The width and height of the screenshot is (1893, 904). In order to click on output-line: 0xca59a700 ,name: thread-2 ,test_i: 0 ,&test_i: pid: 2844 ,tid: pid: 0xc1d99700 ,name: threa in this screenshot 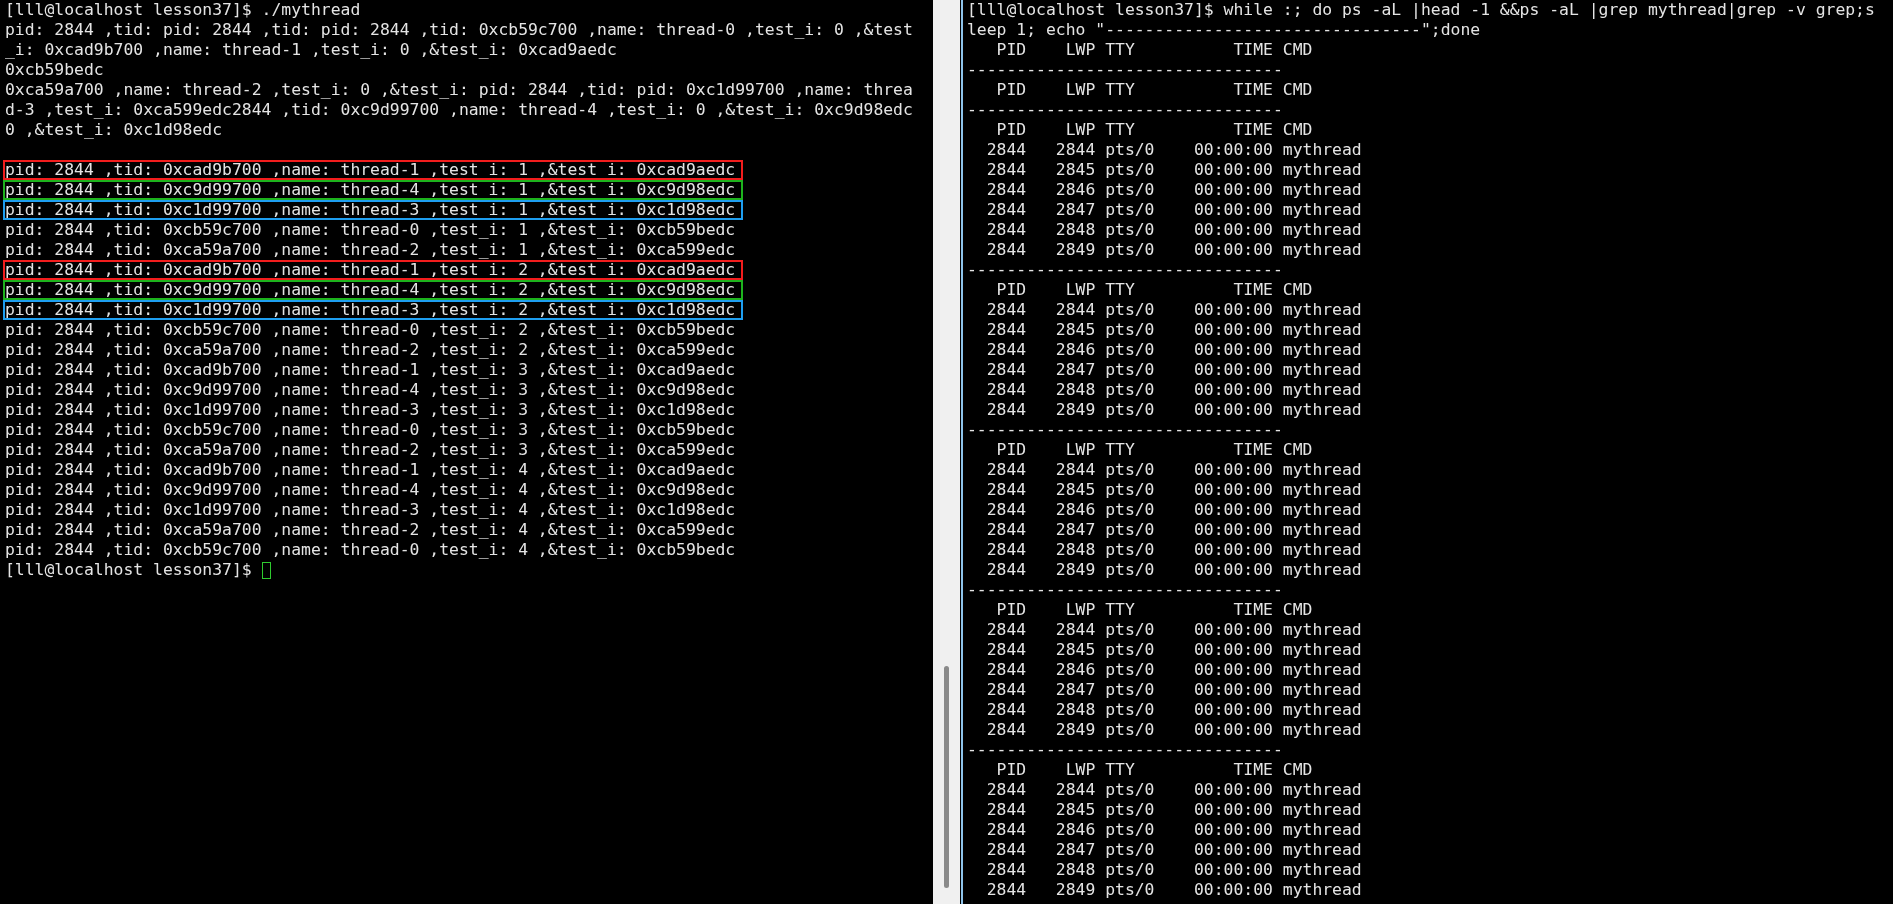, I will do `click(459, 89)`.